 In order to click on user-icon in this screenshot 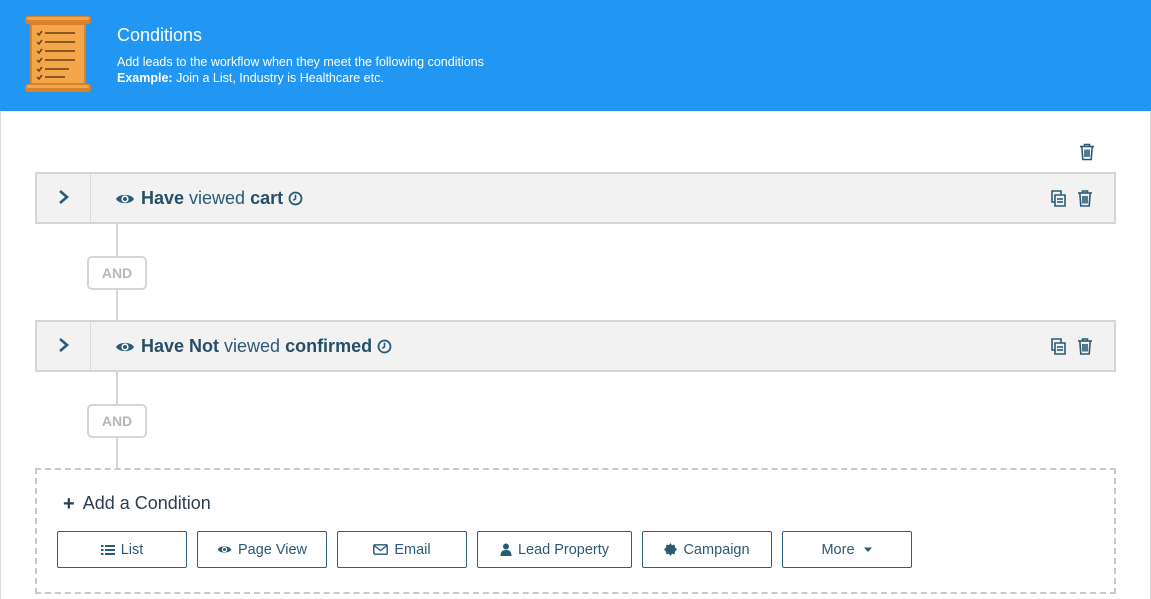, I will do `click(506, 549)`.